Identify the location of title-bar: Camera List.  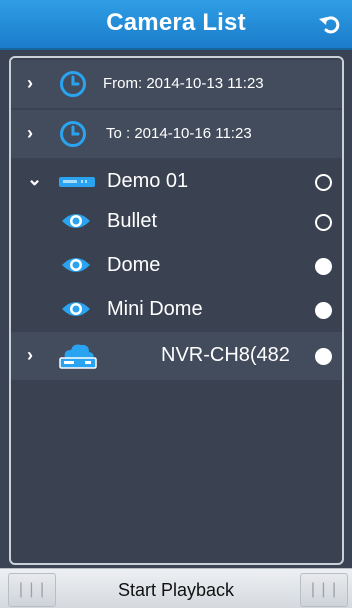
(176, 25).